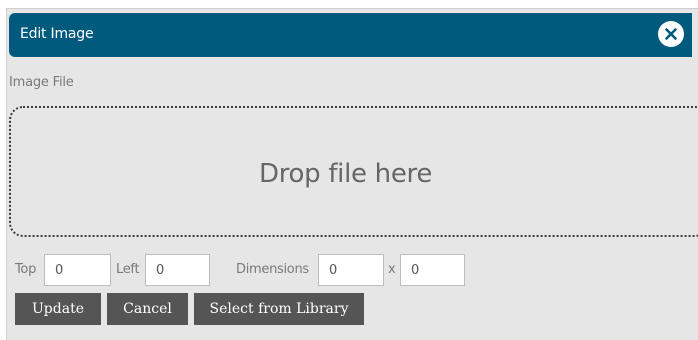 Image resolution: width=698 pixels, height=340 pixels. I want to click on left-label: Left, so click(128, 269).